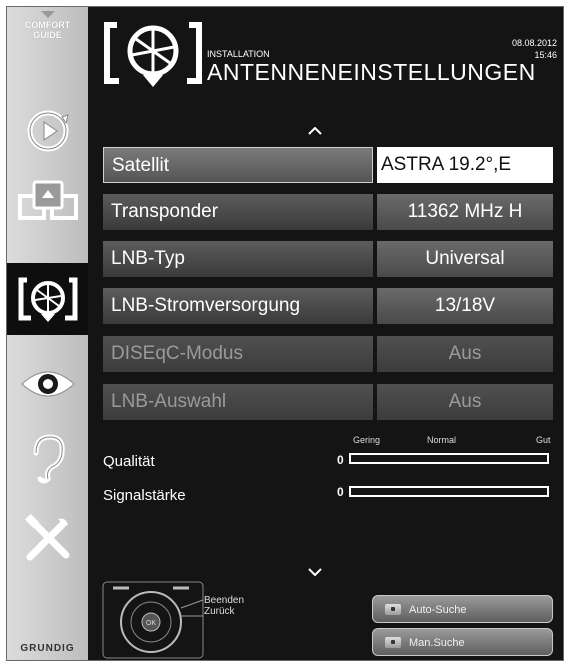  Describe the element at coordinates (224, 600) in the screenshot. I see `legend-exit: Beenden` at that location.